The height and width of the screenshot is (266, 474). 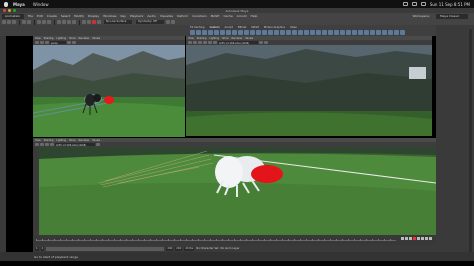 What do you see at coordinates (42, 248) in the screenshot?
I see `playback-start-field: 1` at bounding box center [42, 248].